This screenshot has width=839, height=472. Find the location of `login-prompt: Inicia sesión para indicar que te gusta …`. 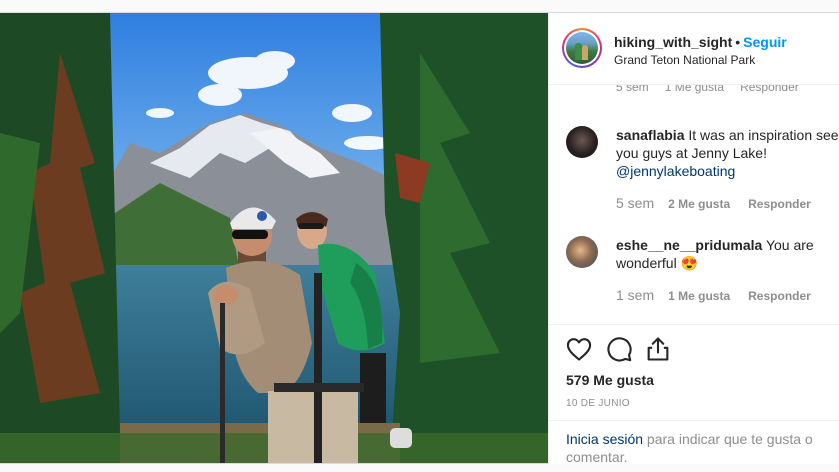

login-prompt: Inicia sesión para indicar que te gusta … is located at coordinates (694, 442).